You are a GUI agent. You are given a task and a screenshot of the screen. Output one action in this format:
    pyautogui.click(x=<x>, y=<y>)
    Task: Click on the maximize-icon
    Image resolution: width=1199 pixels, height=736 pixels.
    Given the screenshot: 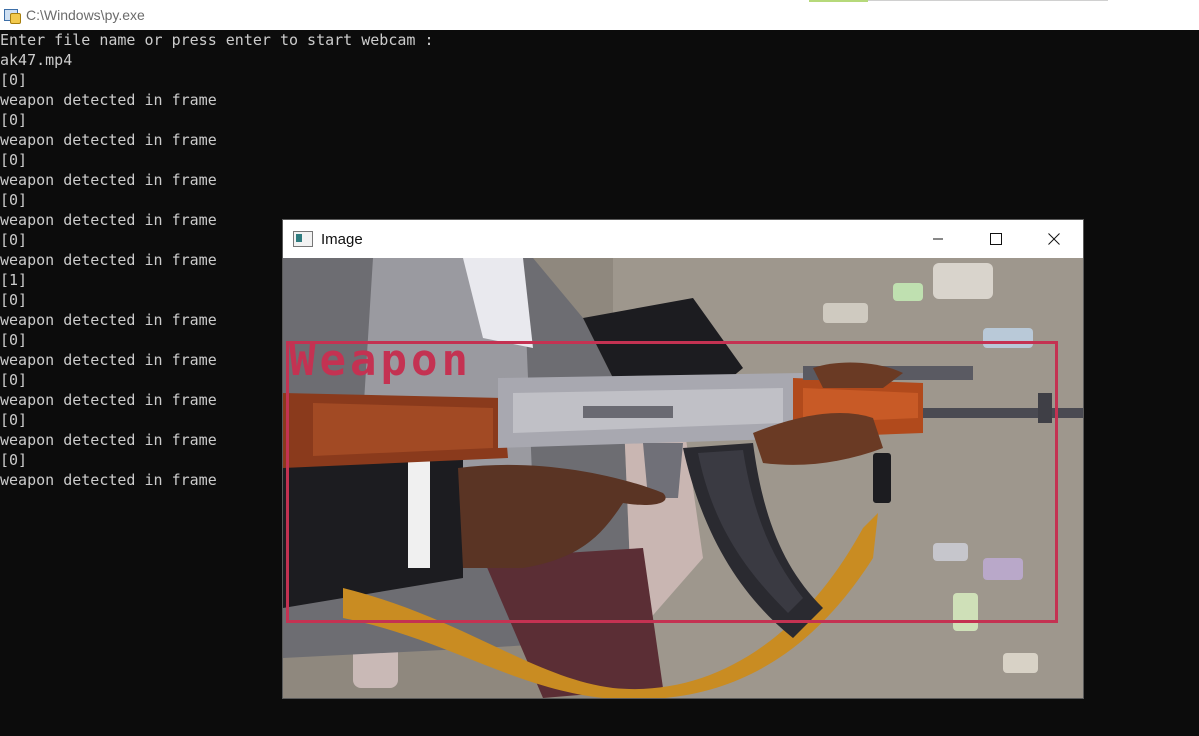 What is the action you would take?
    pyautogui.click(x=996, y=239)
    